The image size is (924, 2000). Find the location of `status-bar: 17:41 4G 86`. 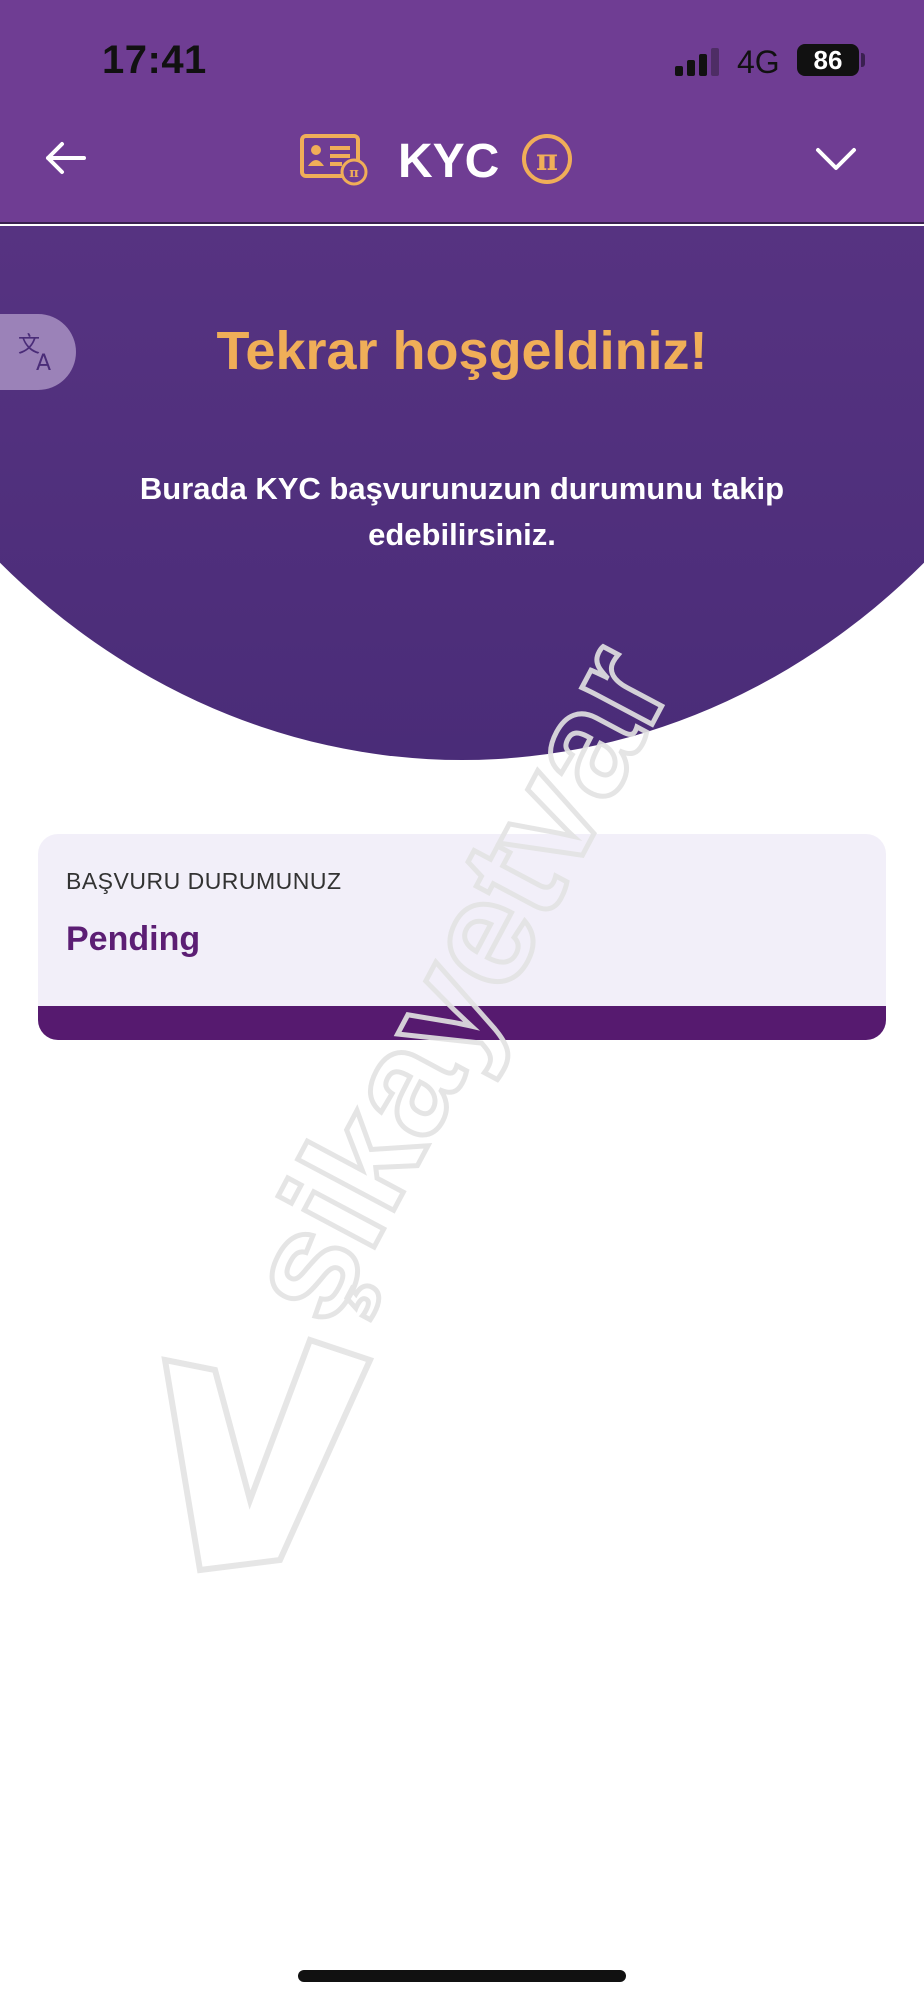

status-bar: 17:41 4G 86 is located at coordinates (462, 60).